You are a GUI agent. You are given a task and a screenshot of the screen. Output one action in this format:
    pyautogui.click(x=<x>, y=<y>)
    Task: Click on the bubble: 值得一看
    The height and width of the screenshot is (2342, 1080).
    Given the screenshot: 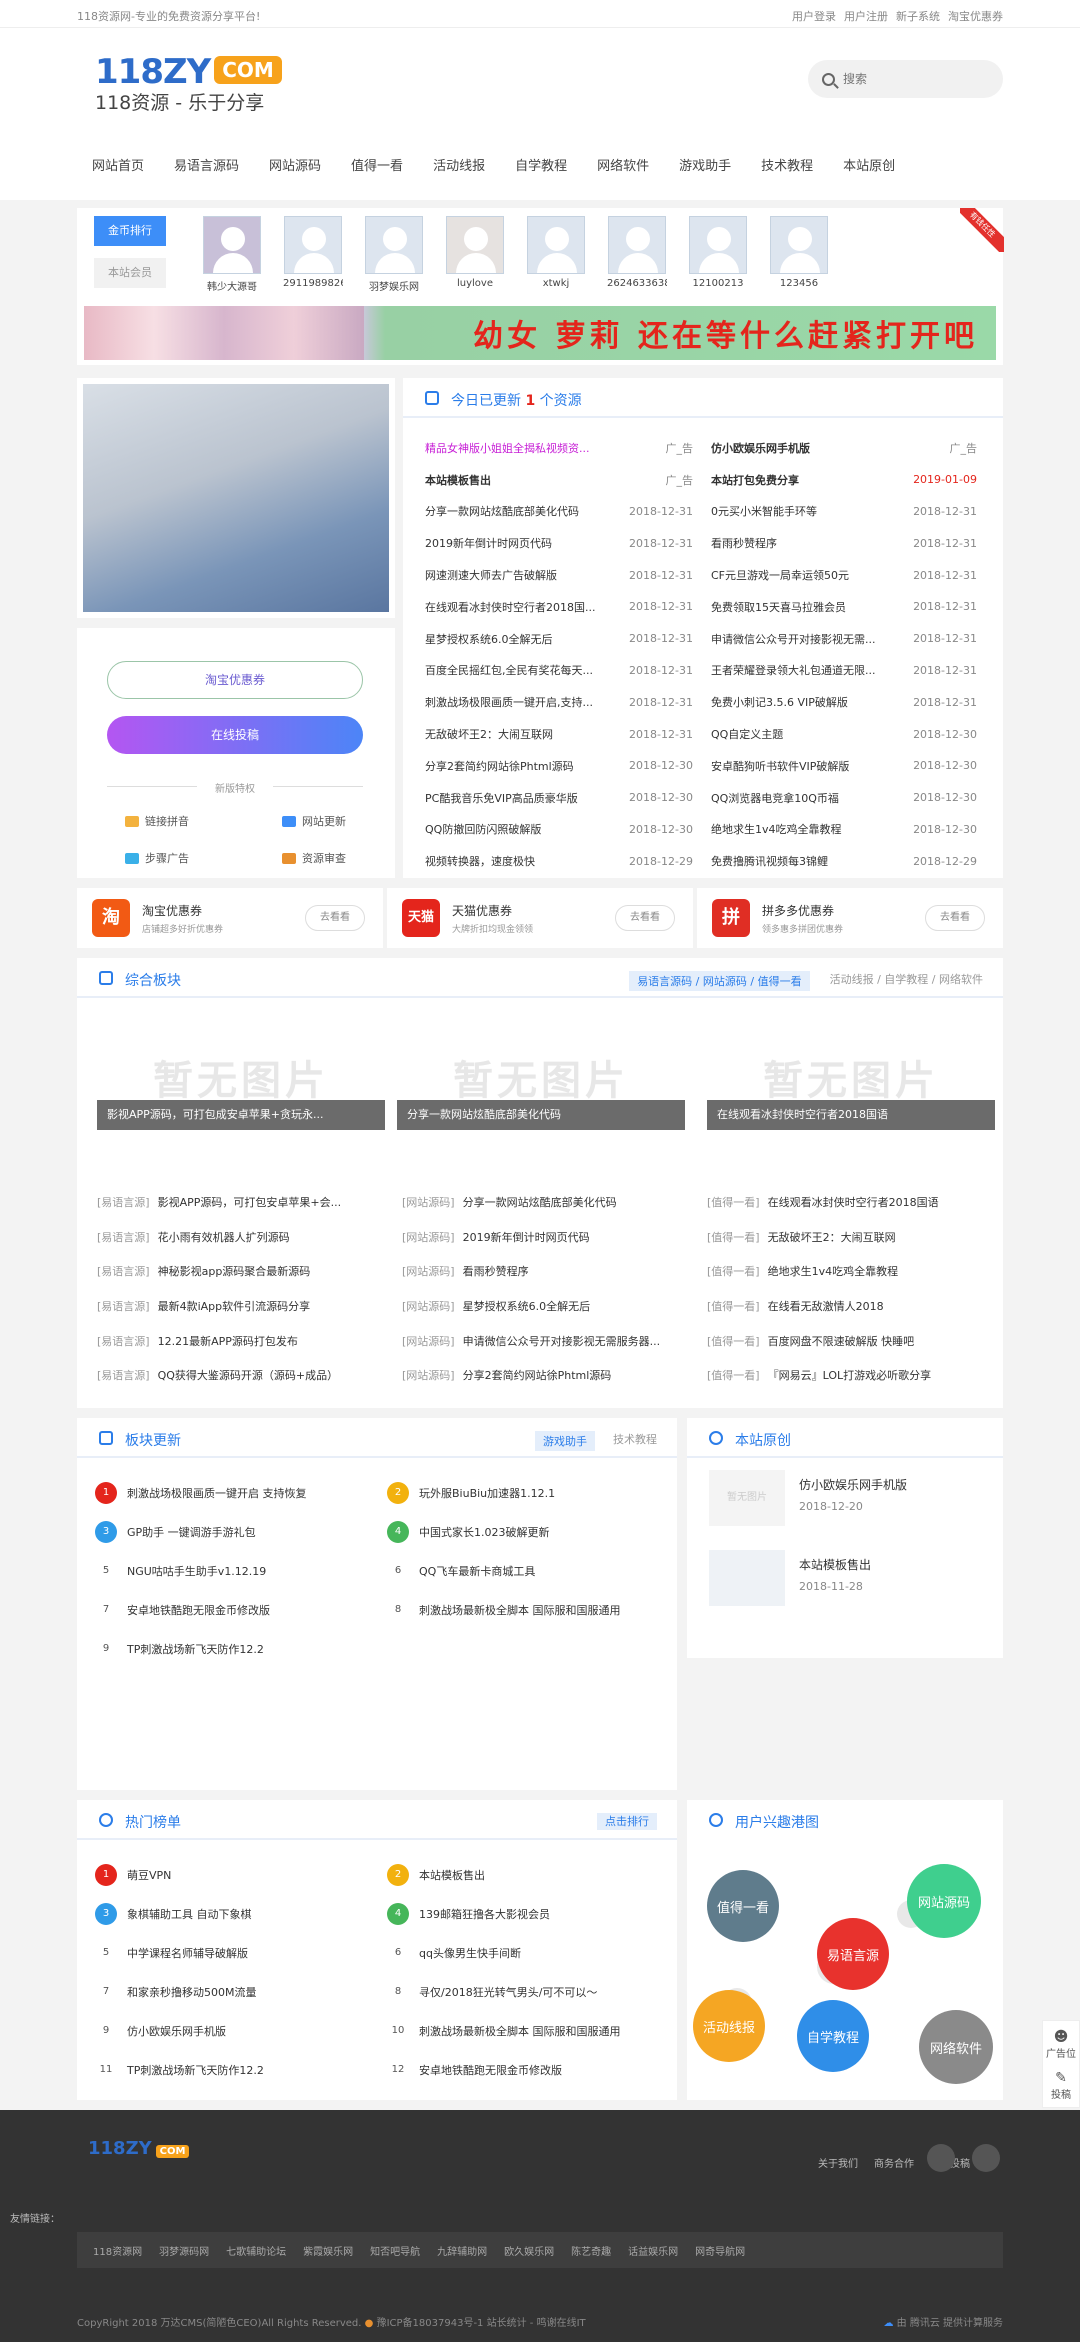 What is the action you would take?
    pyautogui.click(x=743, y=1906)
    